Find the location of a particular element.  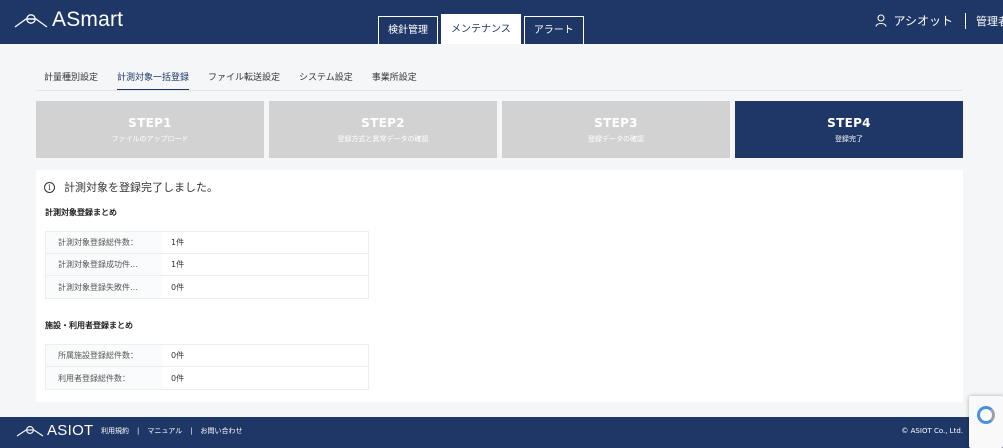

subnav-file-transfer-settings: ファイル転送設定 is located at coordinates (244, 80).